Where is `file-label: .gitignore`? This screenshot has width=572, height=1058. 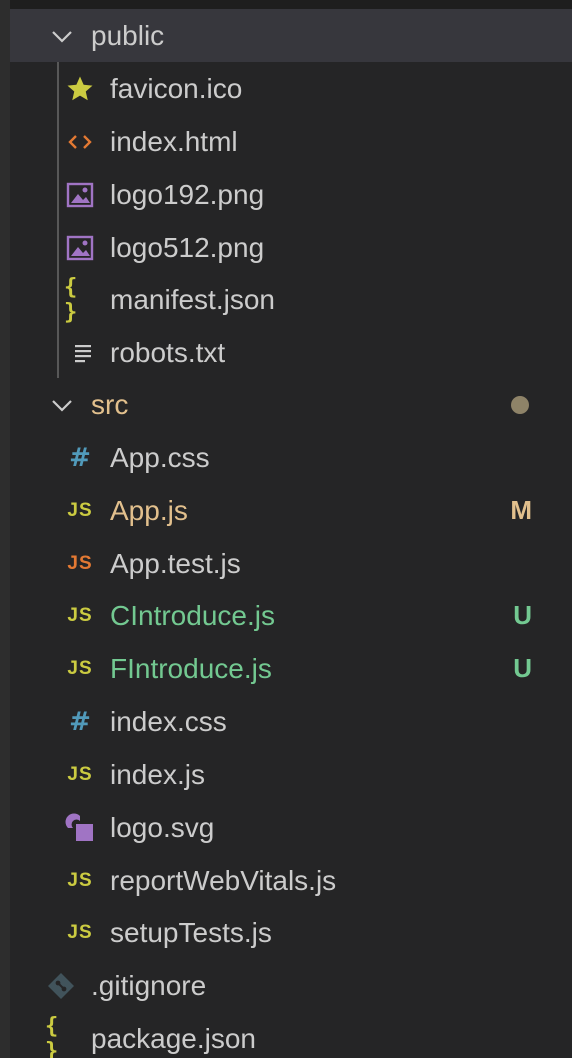 file-label: .gitignore is located at coordinates (149, 985).